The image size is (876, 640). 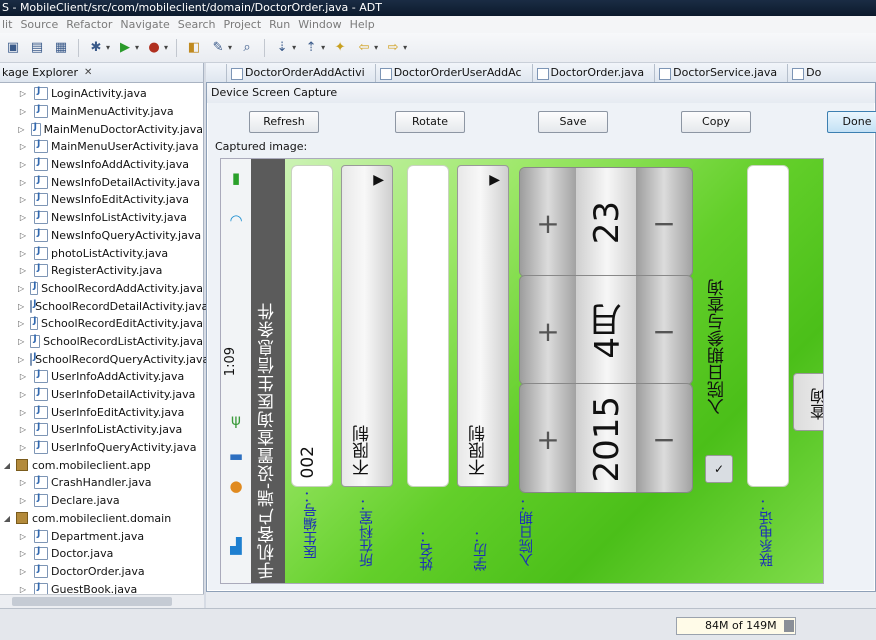 What do you see at coordinates (483, 326) in the screenshot?
I see `education-select: ▶ 不限制` at bounding box center [483, 326].